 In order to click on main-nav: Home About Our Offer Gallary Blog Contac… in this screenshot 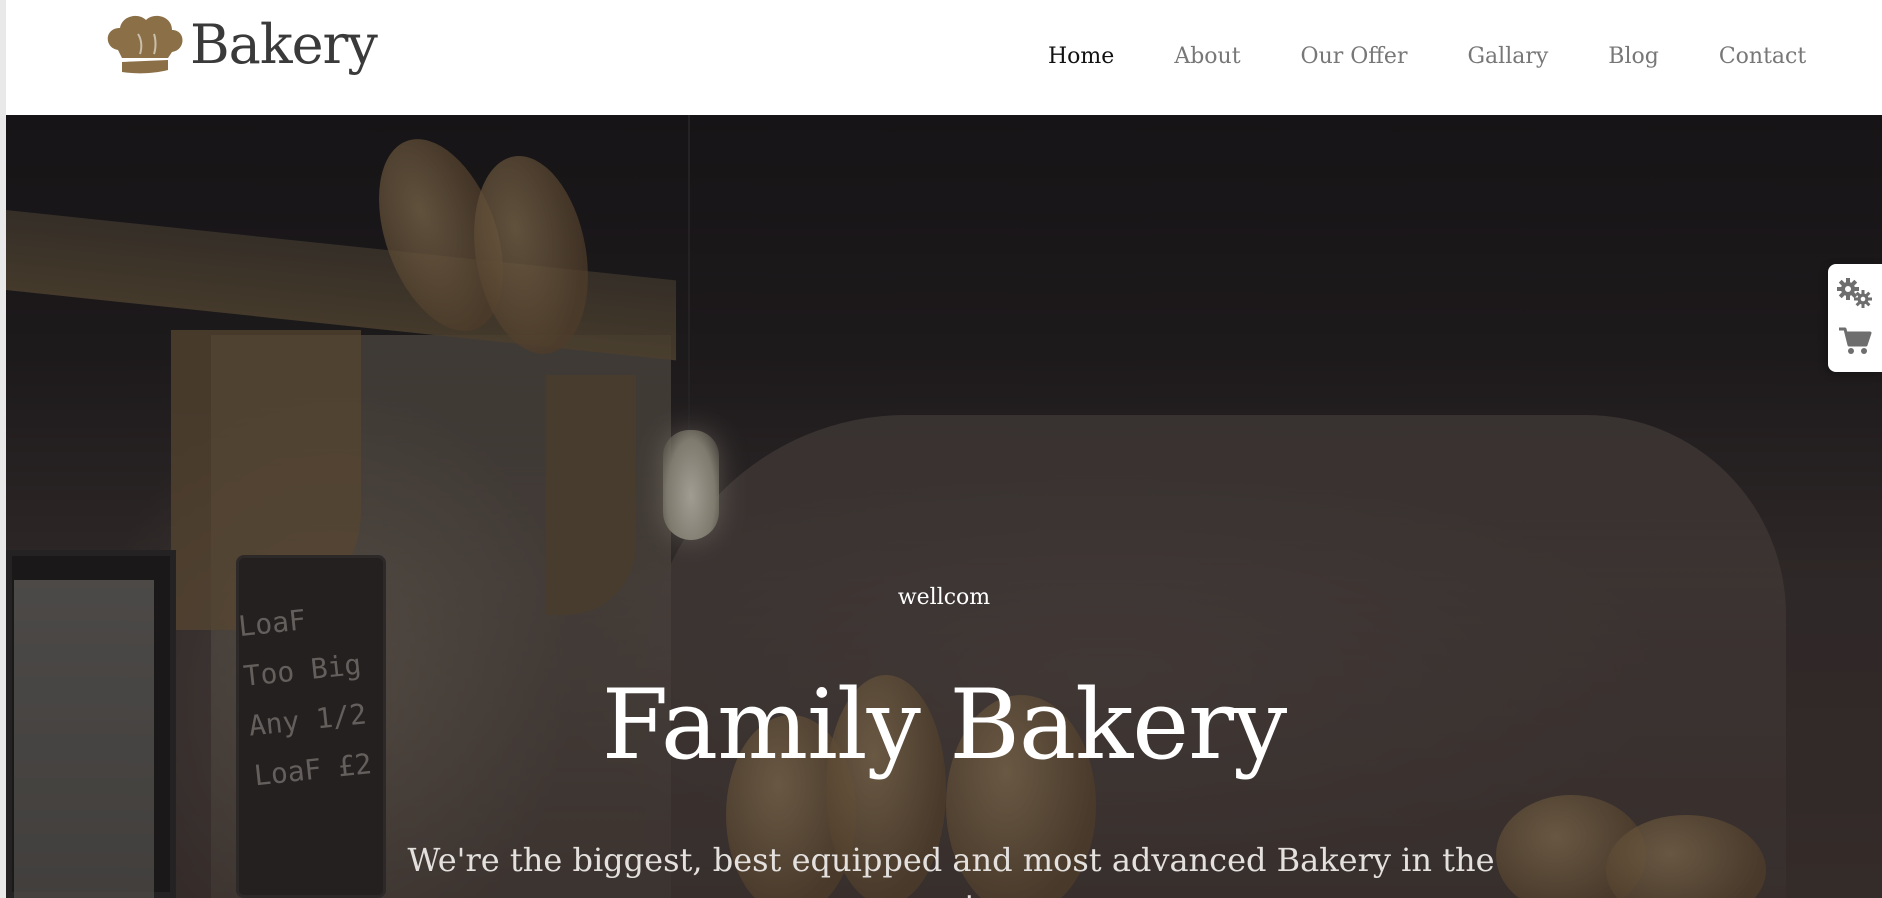, I will do `click(1457, 57)`.